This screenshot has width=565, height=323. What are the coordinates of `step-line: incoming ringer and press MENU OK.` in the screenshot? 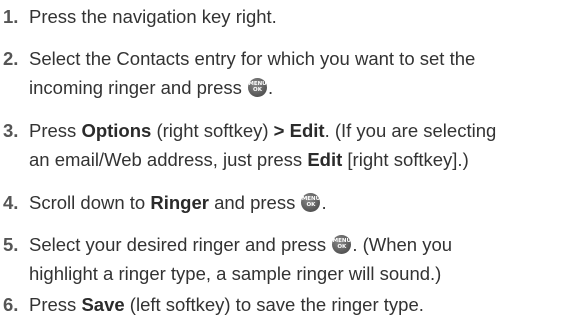 It's located at (294, 87).